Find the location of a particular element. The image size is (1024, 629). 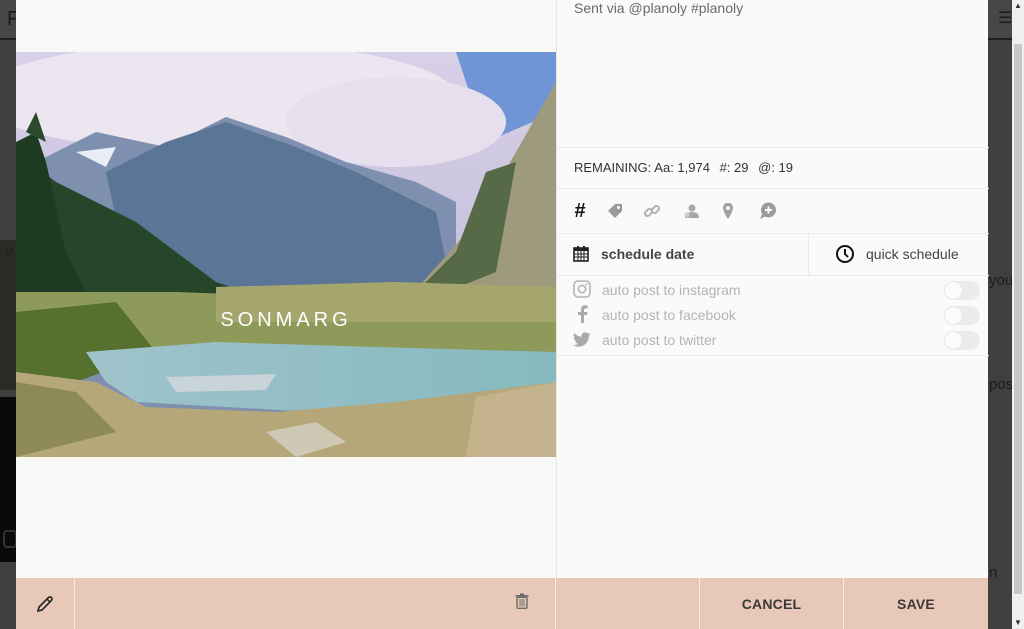

caption-tools: # is located at coordinates (773, 211).